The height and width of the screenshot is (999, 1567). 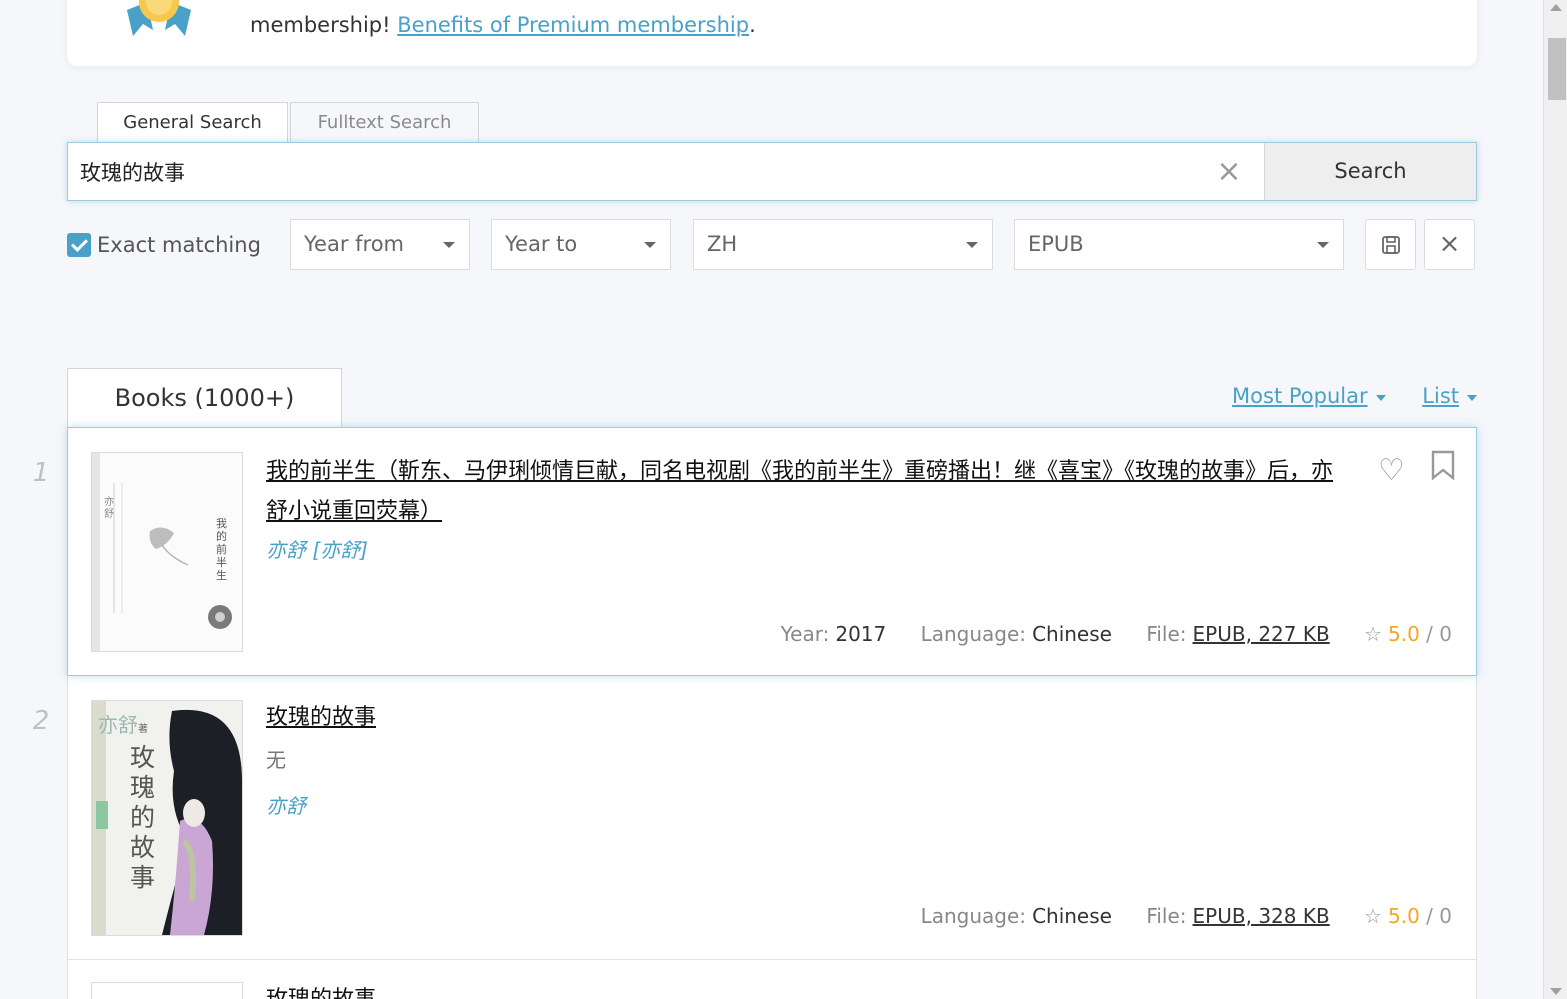 What do you see at coordinates (1557, 69) in the screenshot?
I see `scrollbar-thumb` at bounding box center [1557, 69].